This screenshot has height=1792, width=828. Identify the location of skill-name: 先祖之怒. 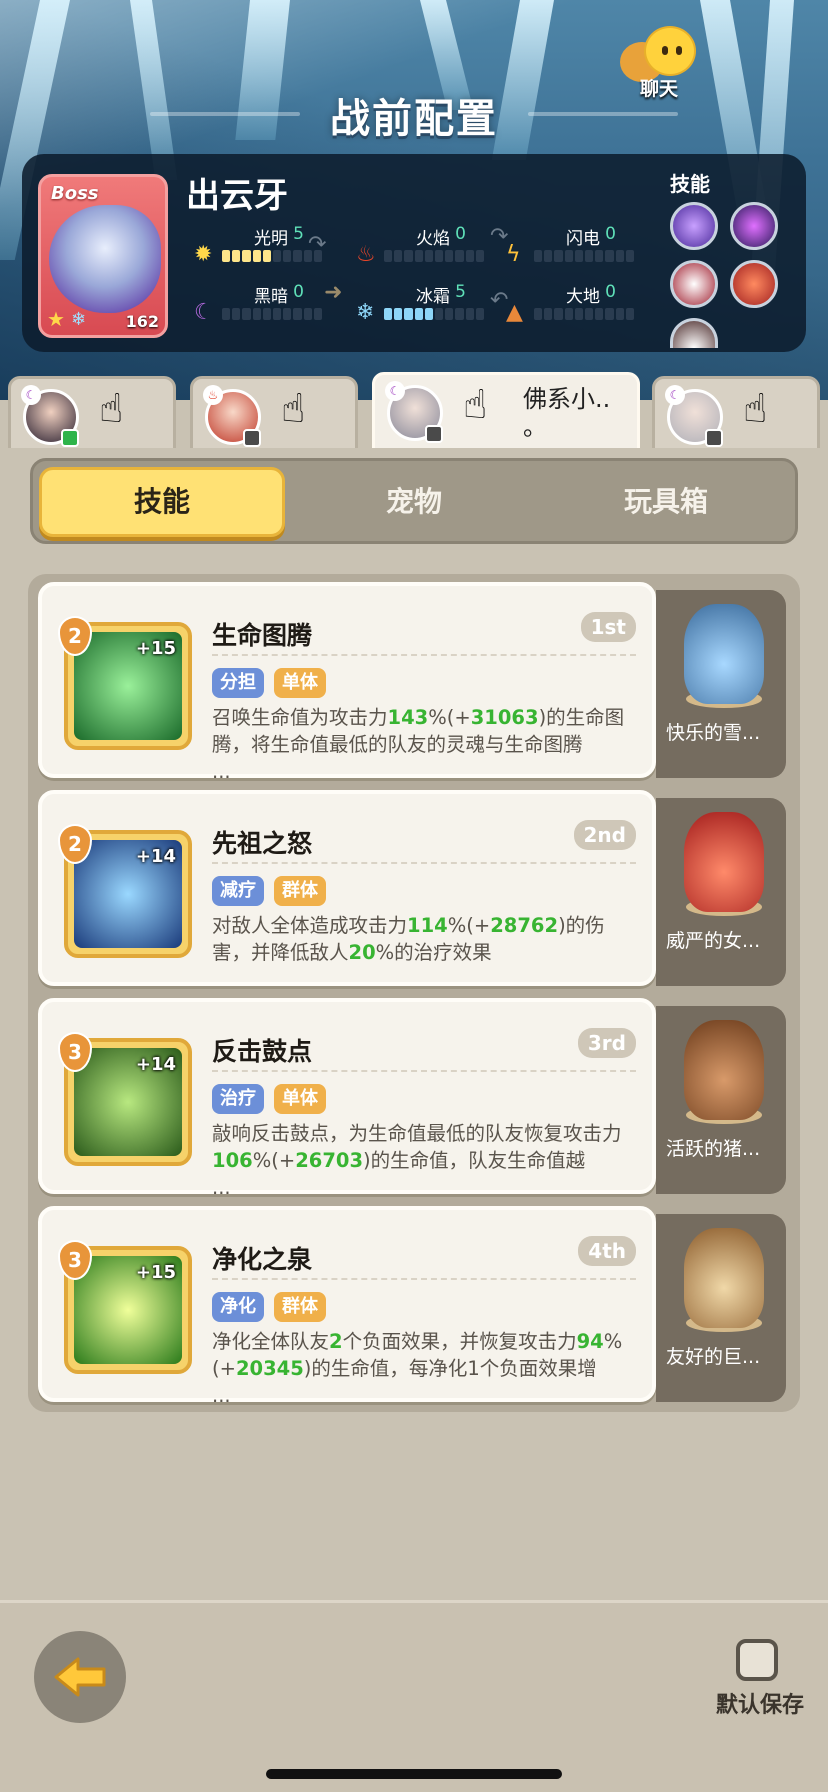
(262, 843).